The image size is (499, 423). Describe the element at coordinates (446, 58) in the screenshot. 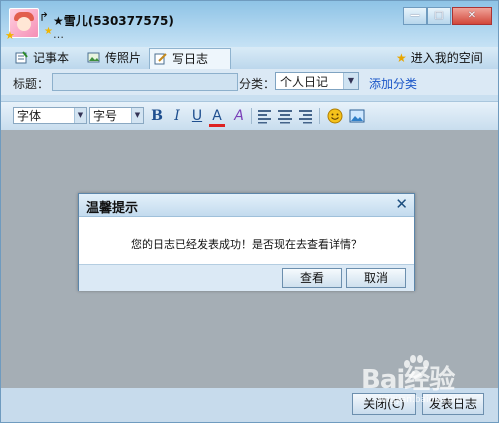

I see `enter-my-space-label: 进入我的空间` at that location.